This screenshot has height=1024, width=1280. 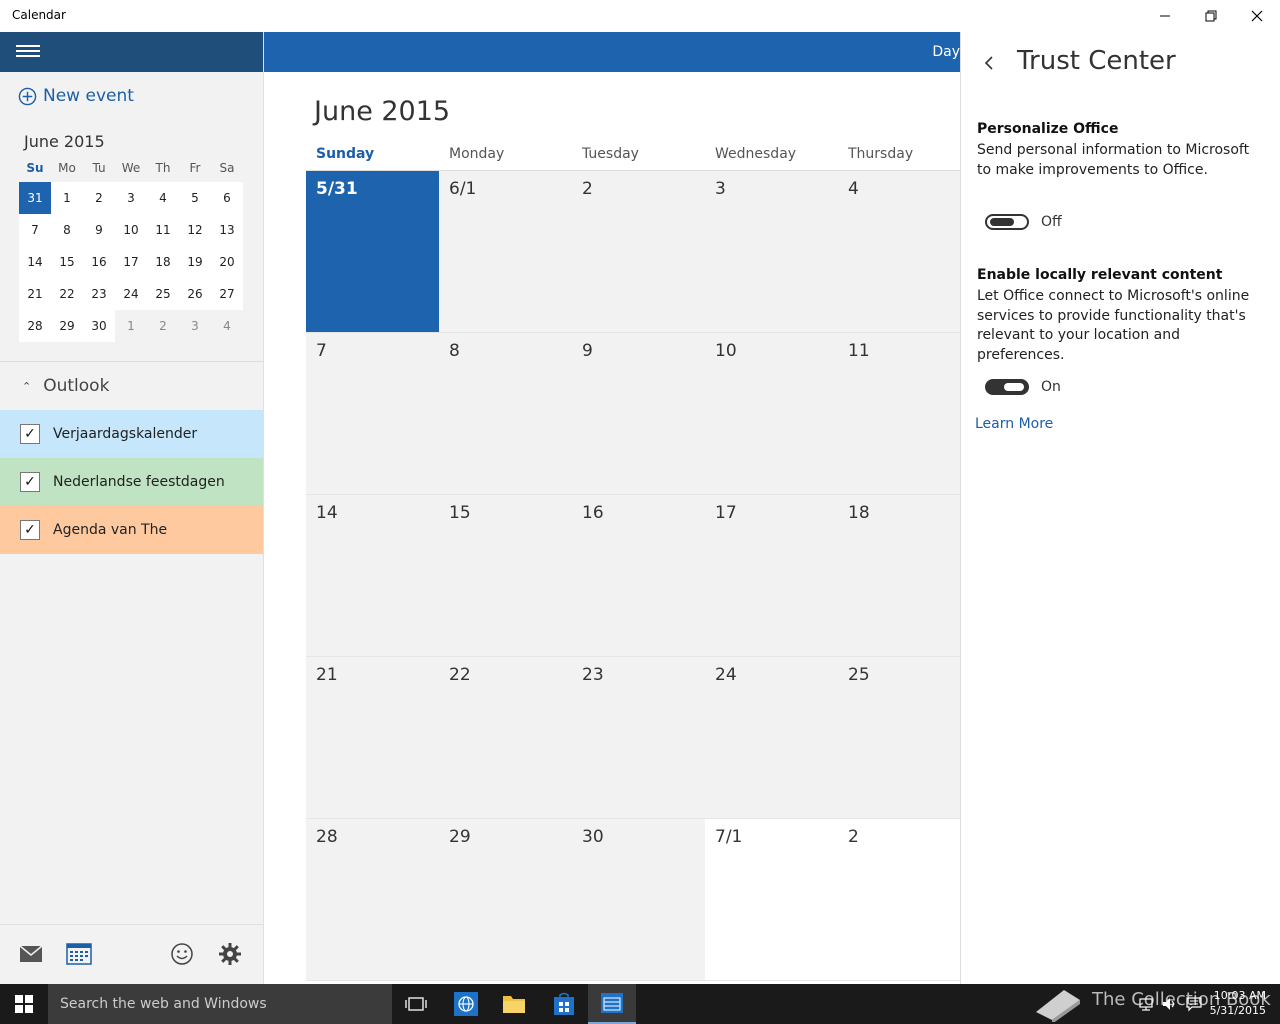 What do you see at coordinates (67, 230) in the screenshot?
I see `mini-day: 8` at bounding box center [67, 230].